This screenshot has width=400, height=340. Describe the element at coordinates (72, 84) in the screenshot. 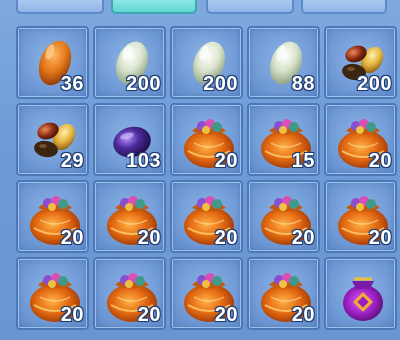

I see `item-quantity: 36` at that location.